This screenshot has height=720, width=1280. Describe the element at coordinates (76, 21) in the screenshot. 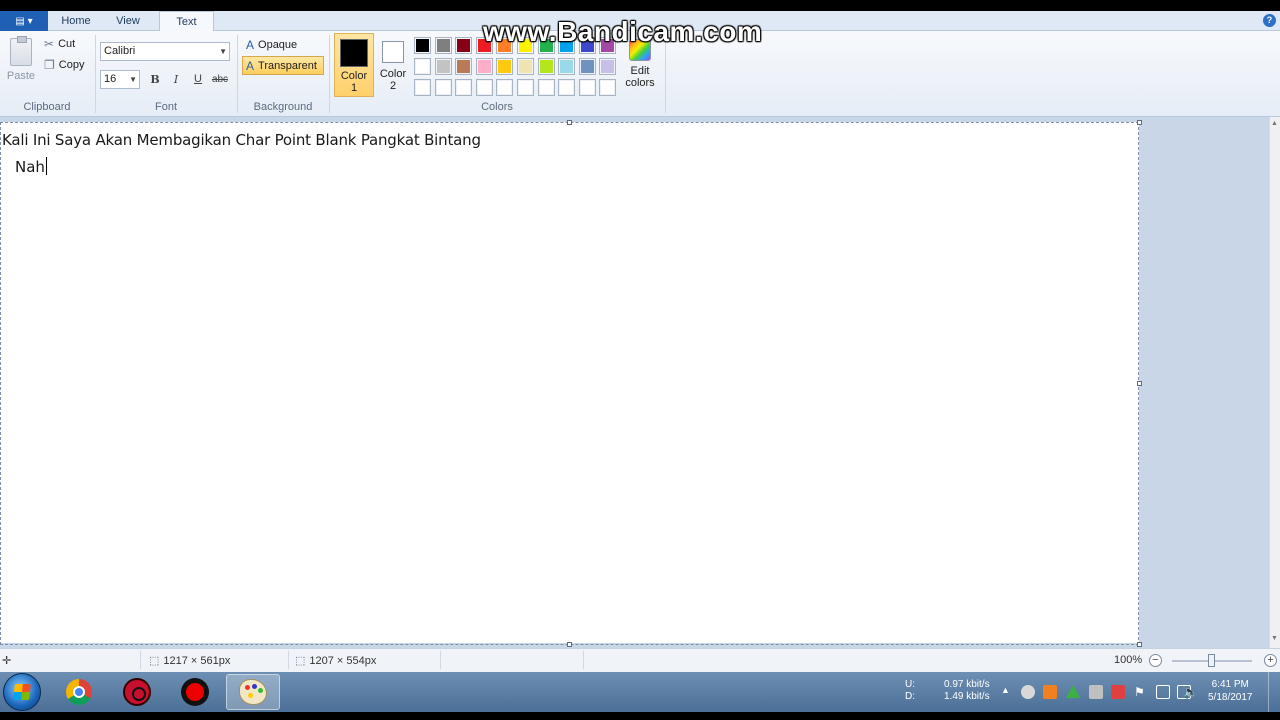

I see `tab-home: Home` at that location.